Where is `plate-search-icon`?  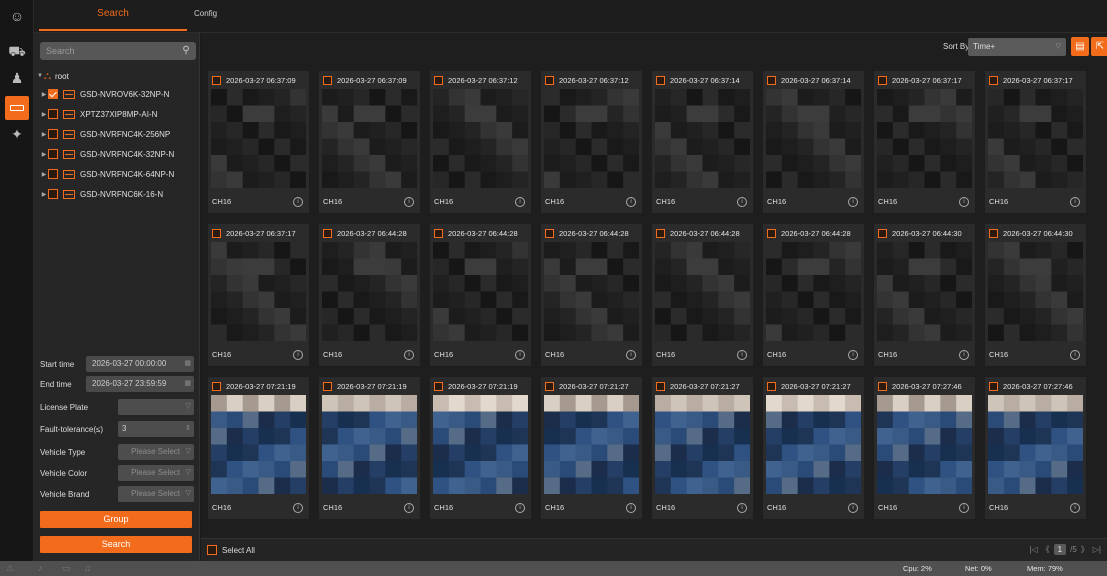
plate-search-icon is located at coordinates (17, 108).